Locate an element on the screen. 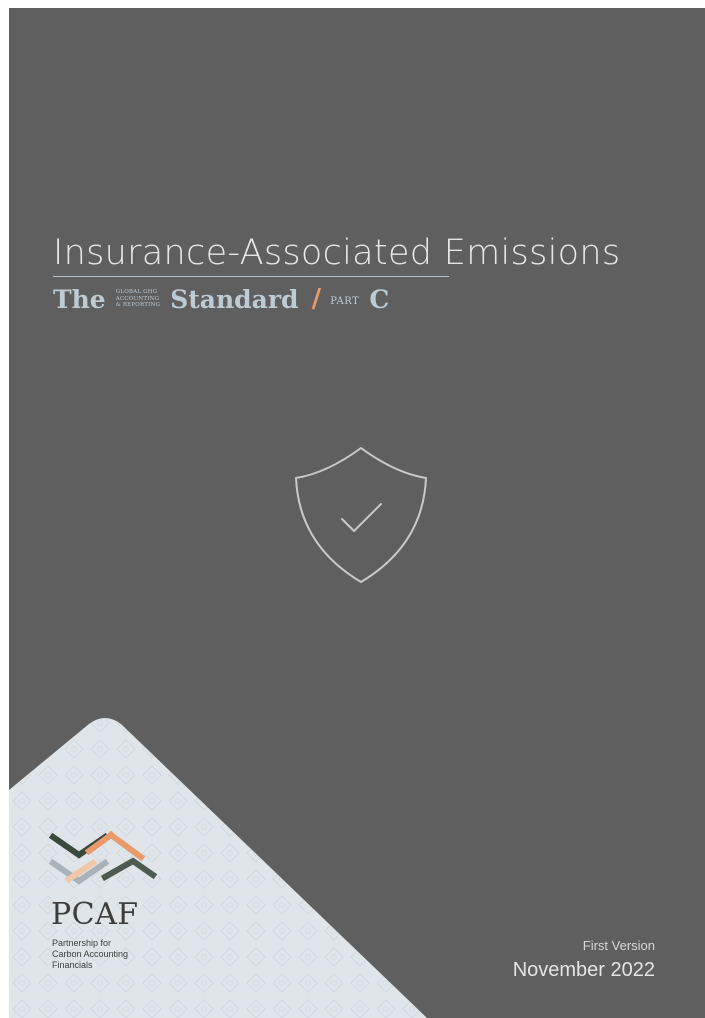 The width and height of the screenshot is (705, 1018). pcaf-fullname-line: Financials is located at coordinates (72, 965).